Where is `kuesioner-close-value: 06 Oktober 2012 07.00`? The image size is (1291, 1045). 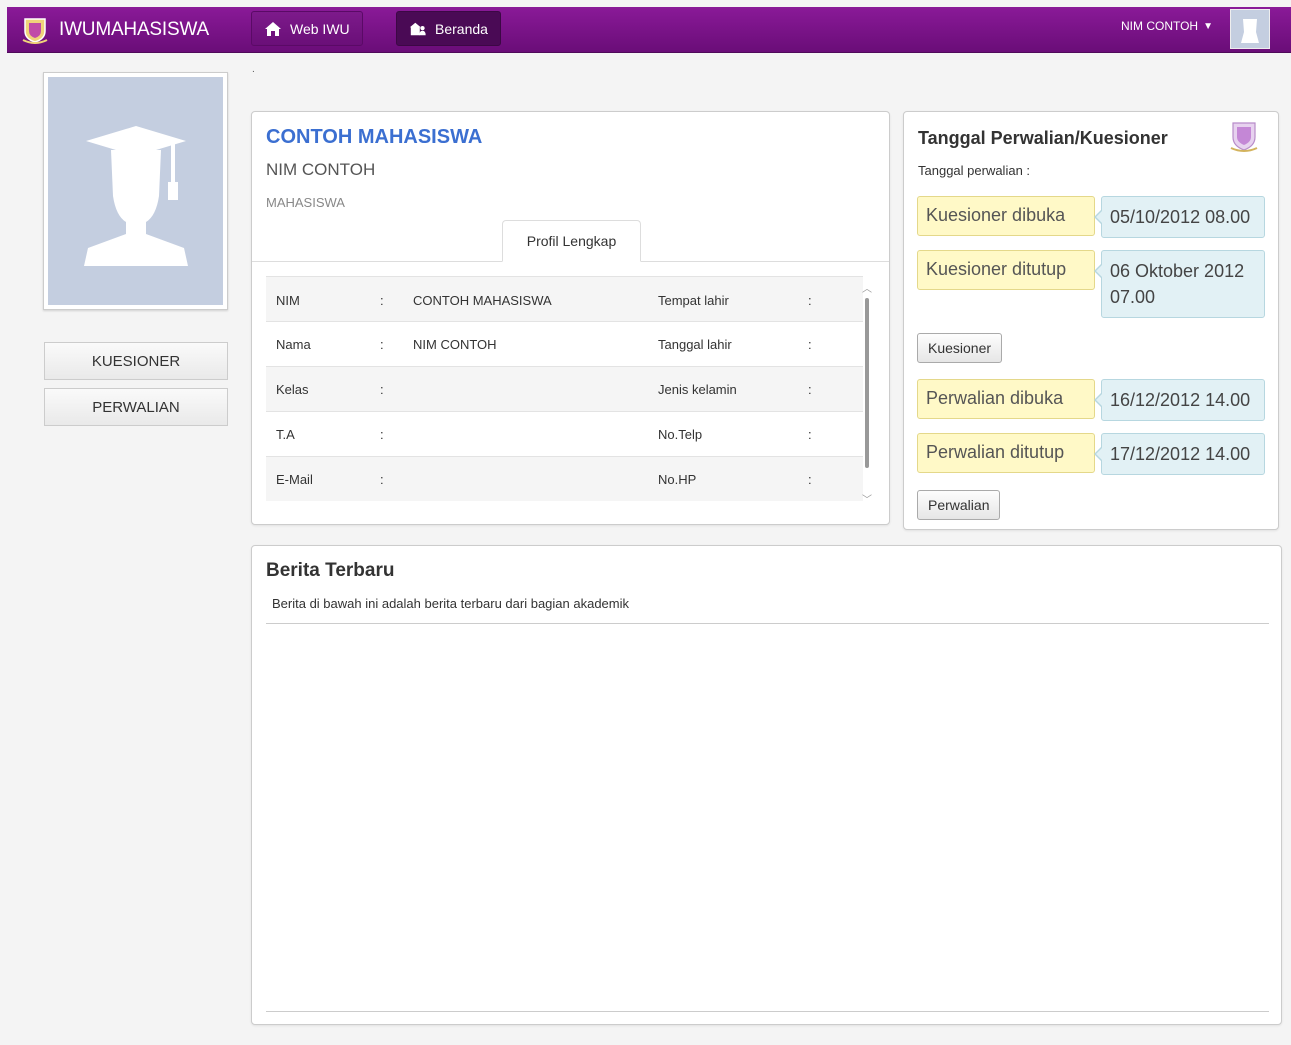 kuesioner-close-value: 06 Oktober 2012 07.00 is located at coordinates (1179, 284).